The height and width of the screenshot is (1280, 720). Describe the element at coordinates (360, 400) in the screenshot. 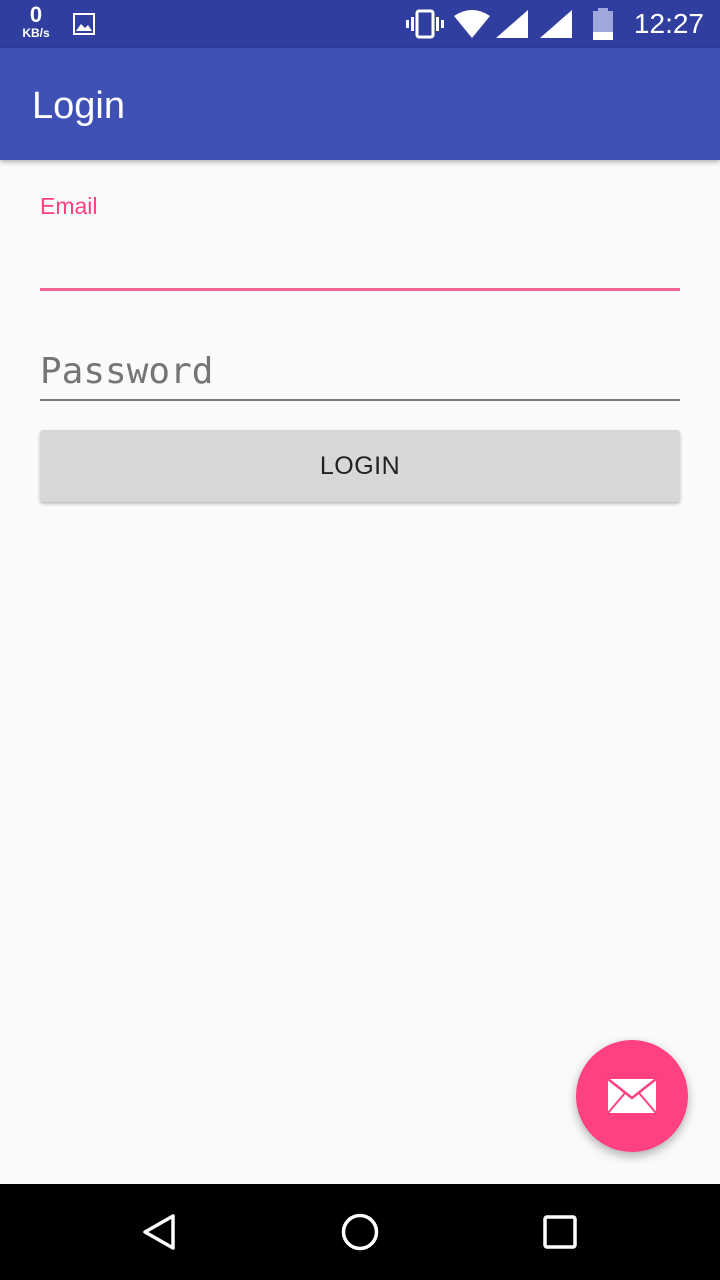

I see `password-underline` at that location.